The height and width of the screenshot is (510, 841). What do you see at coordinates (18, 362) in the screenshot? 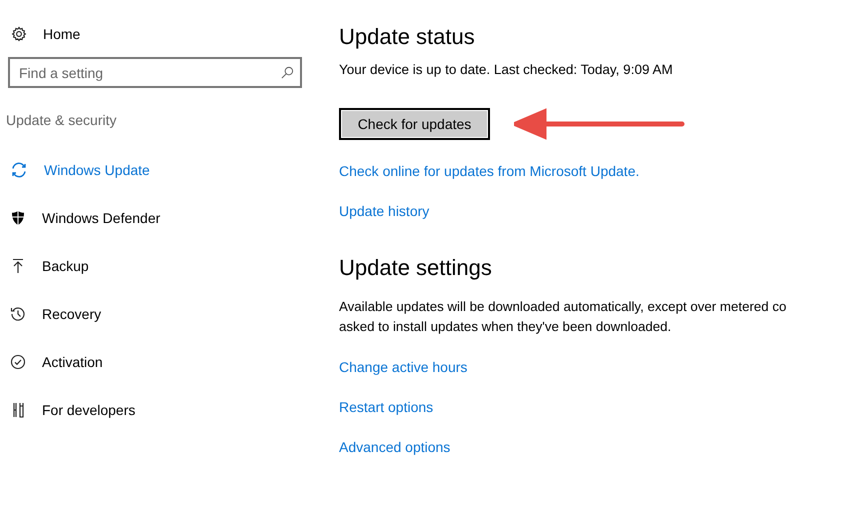
I see `check-circle-icon` at bounding box center [18, 362].